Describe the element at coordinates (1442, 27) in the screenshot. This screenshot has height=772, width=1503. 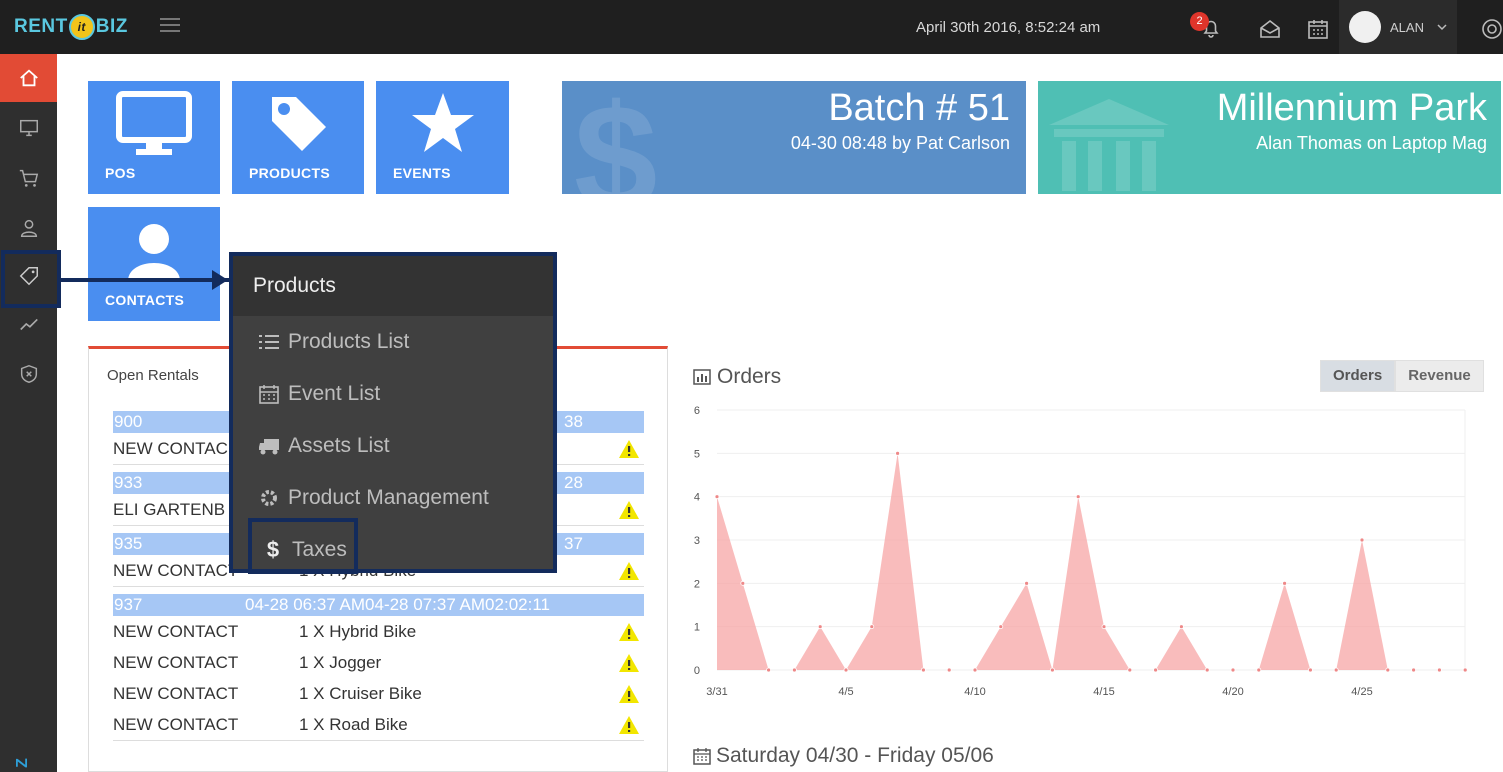
I see `chevron-down-icon` at that location.